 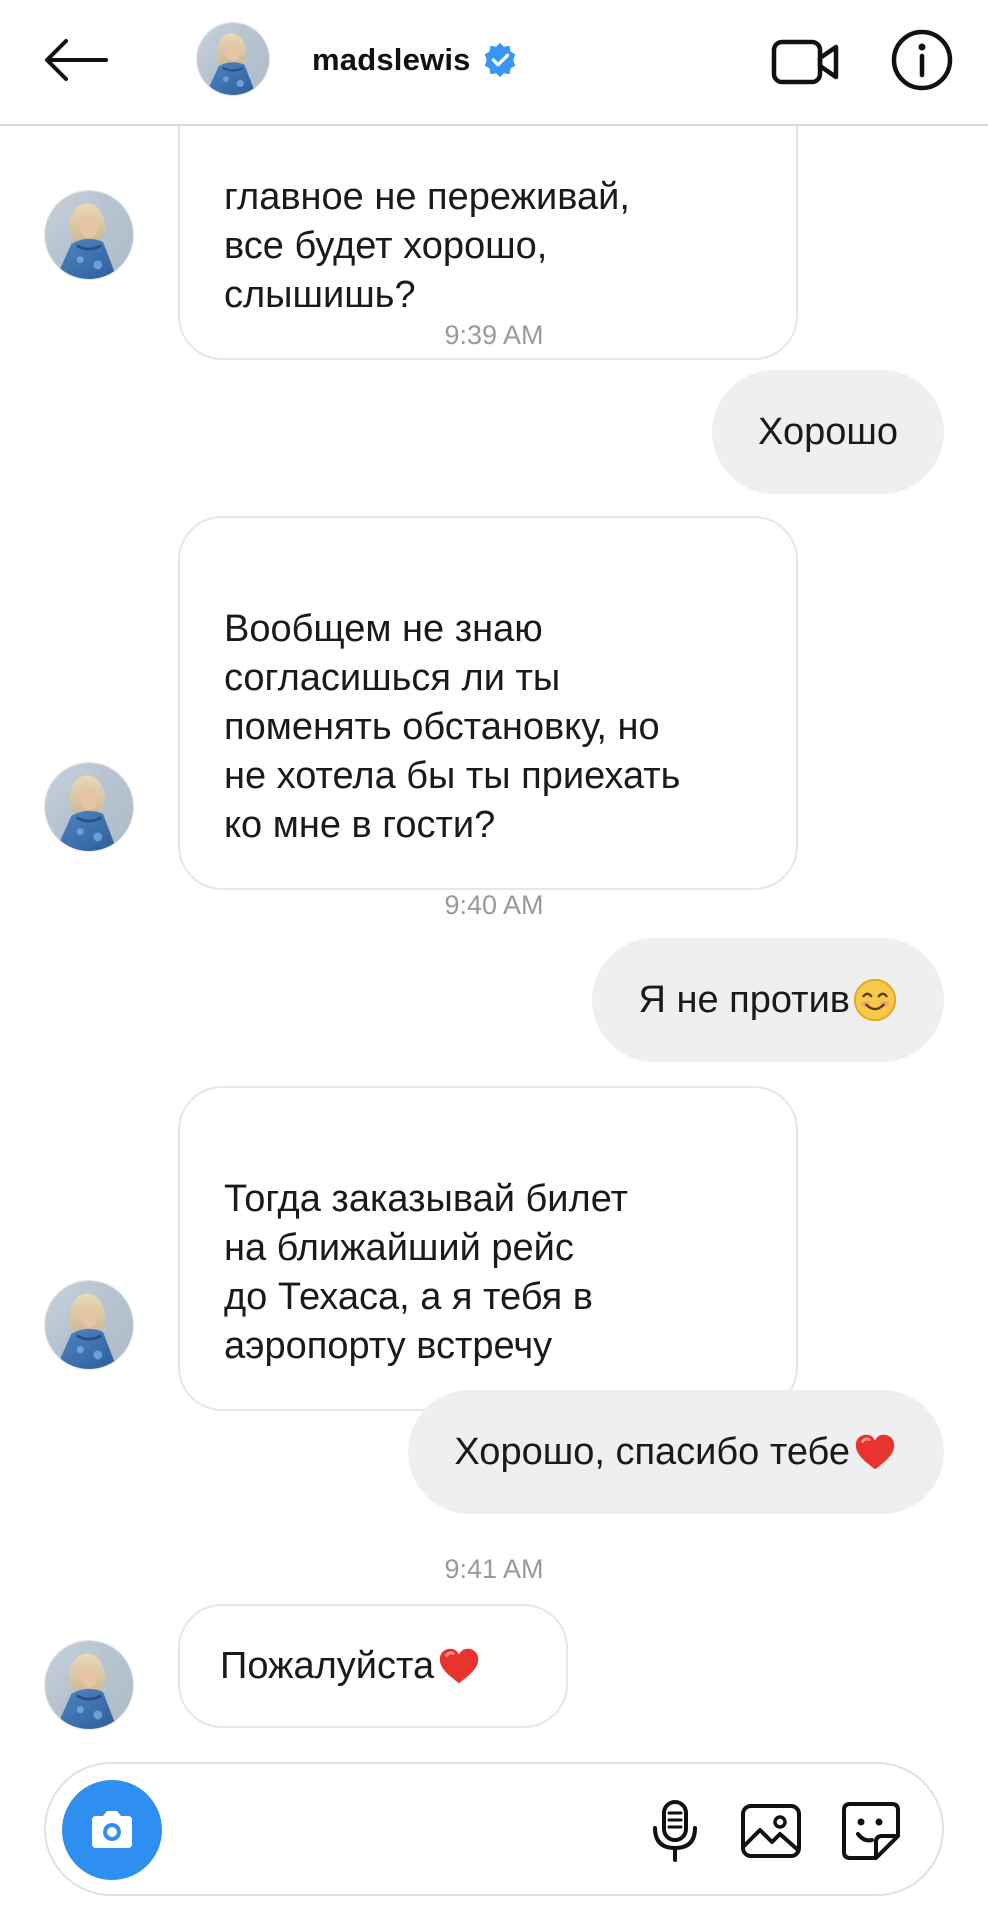 What do you see at coordinates (744, 999) in the screenshot?
I see `message-text: Я не против` at bounding box center [744, 999].